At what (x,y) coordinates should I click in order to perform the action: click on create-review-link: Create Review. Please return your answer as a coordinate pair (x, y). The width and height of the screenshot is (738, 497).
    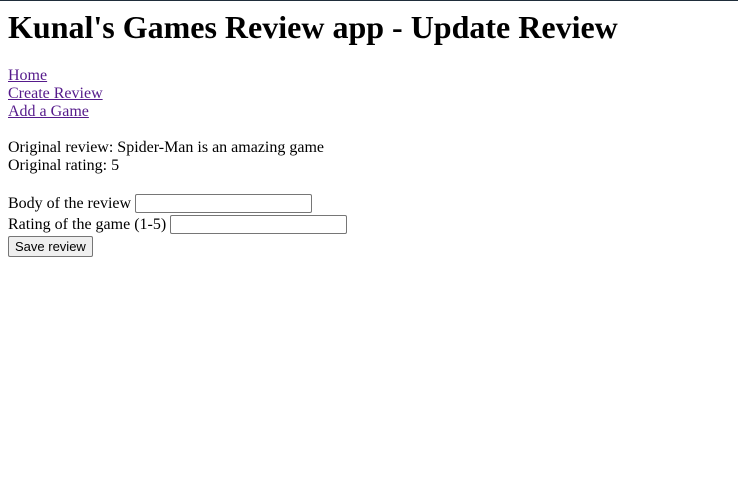
    Looking at the image, I should click on (55, 94).